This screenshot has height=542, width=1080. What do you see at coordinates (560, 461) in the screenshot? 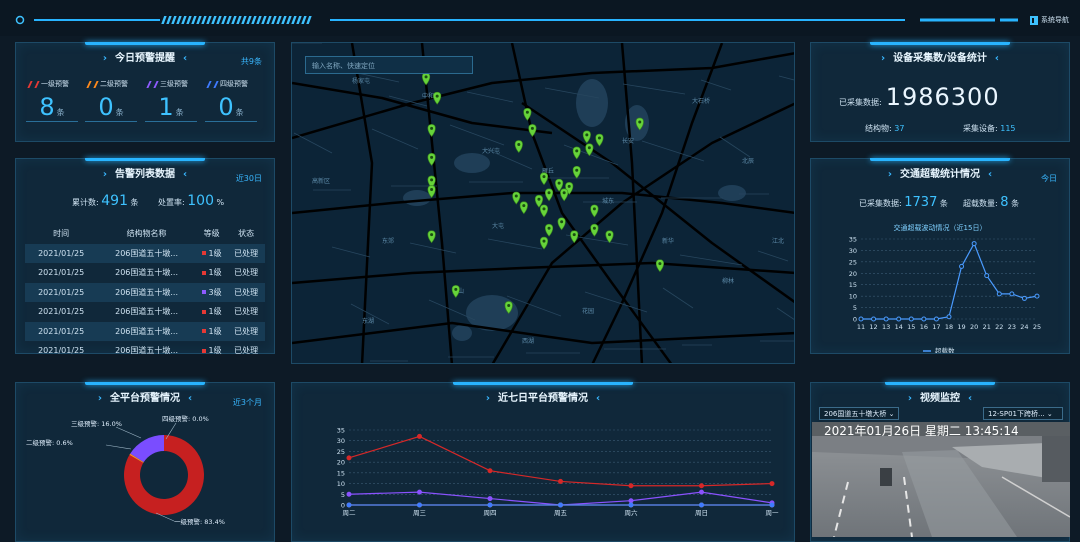
I see `series-line` at bounding box center [560, 461].